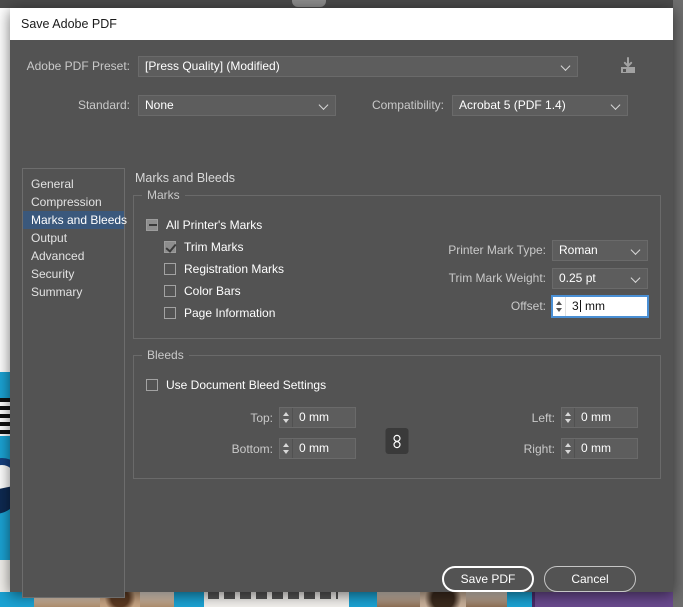  I want to click on compatibility-value: Acrobat 5 (PDF 1.4), so click(512, 105).